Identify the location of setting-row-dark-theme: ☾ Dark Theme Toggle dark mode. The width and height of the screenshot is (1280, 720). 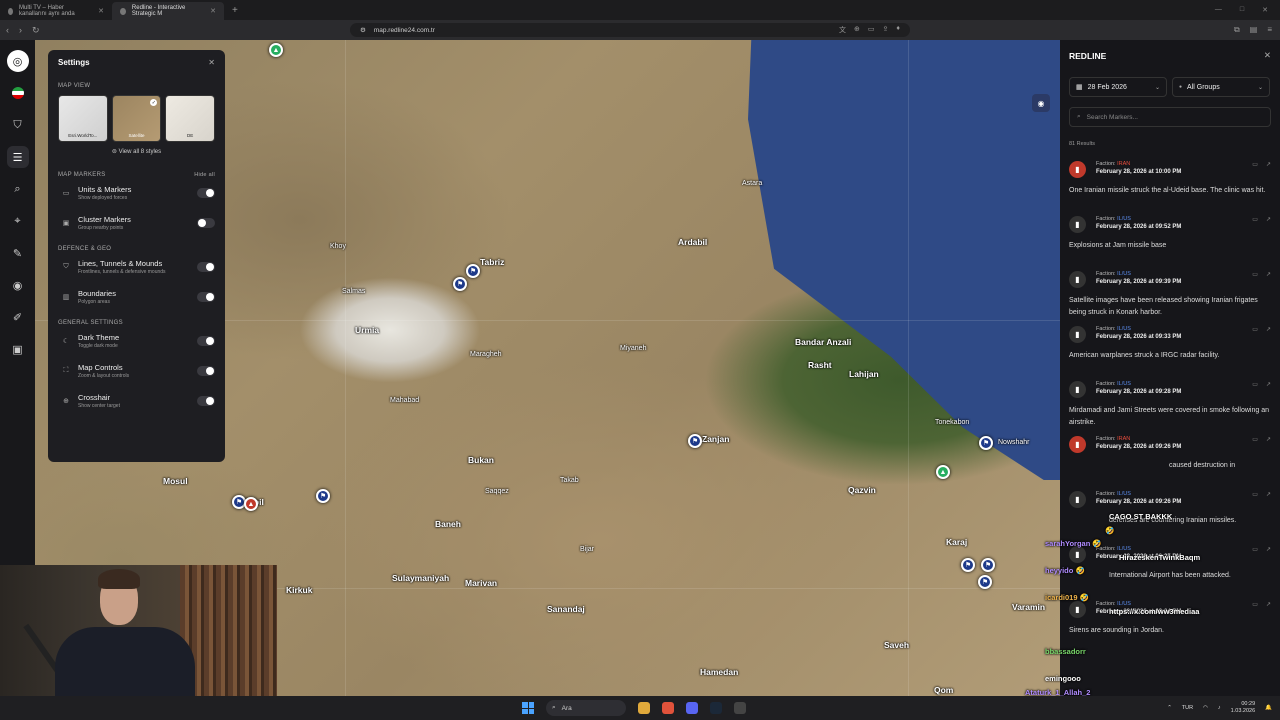
(136, 341).